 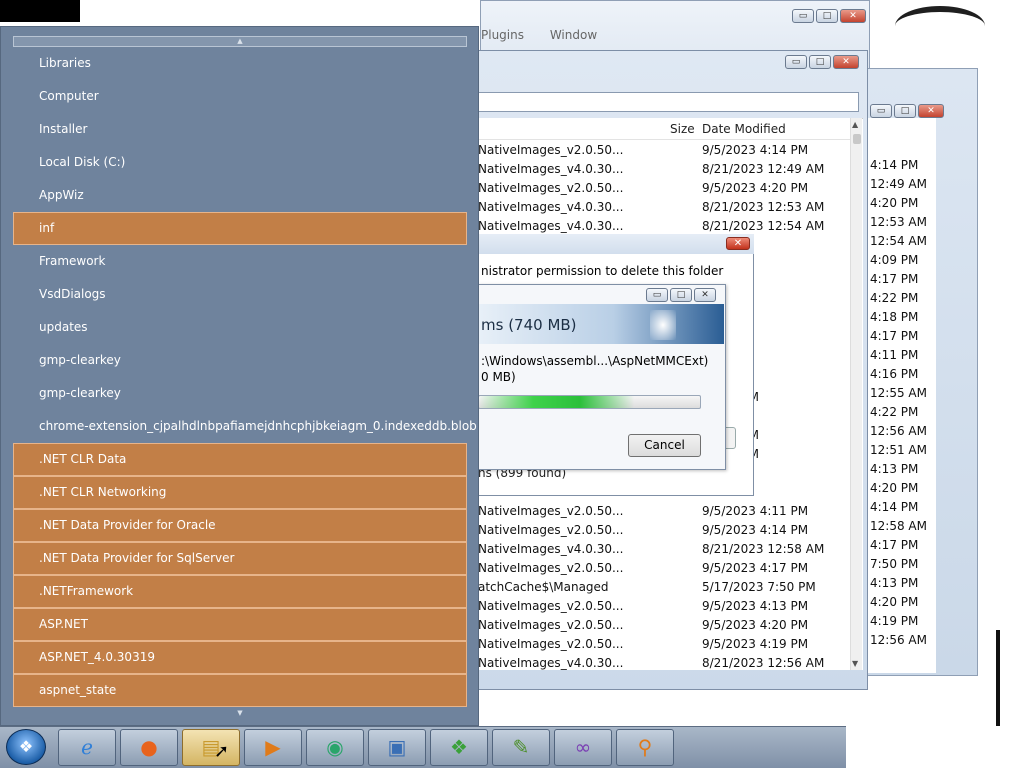 I want to click on column-date-modified: Date Modified, so click(x=744, y=129).